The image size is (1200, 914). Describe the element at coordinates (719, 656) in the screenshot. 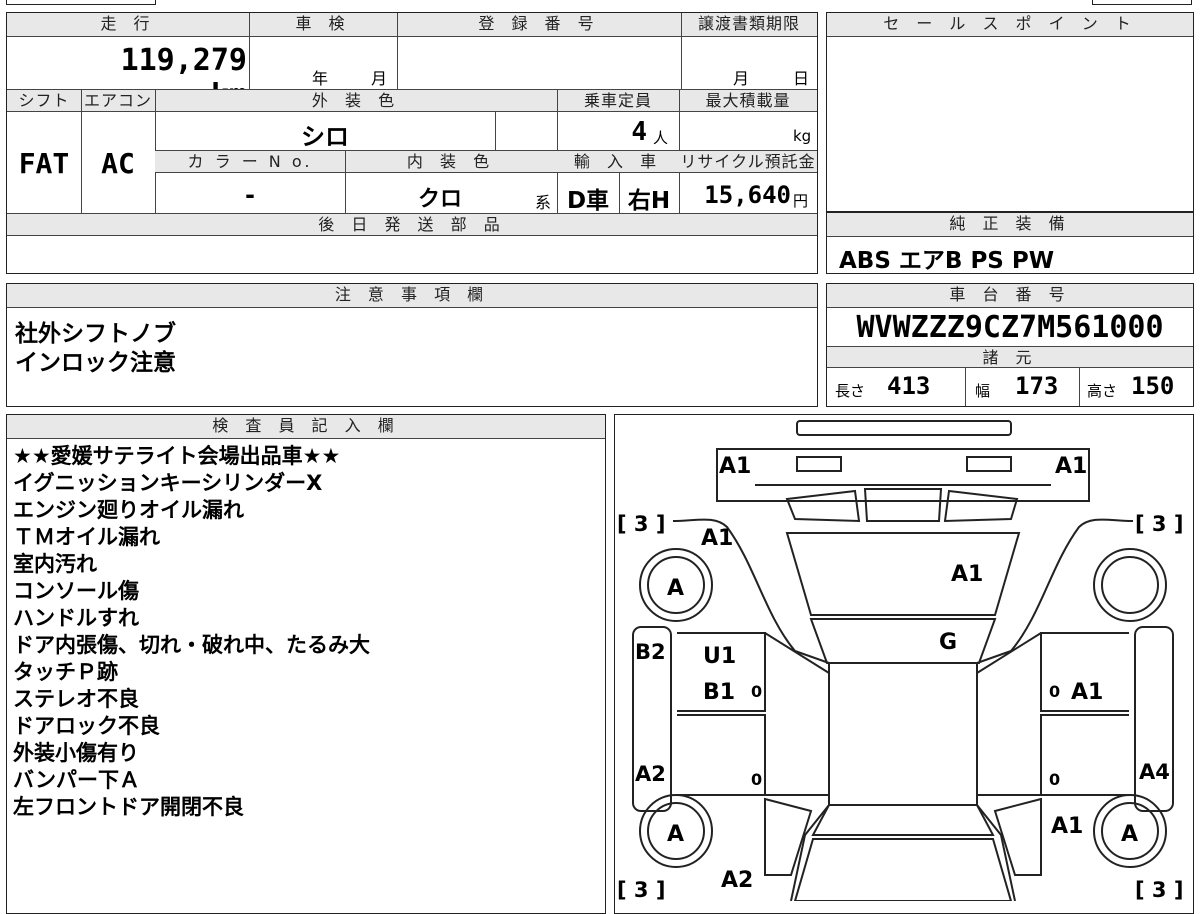

I see `label-left-front-door-1: U1` at that location.